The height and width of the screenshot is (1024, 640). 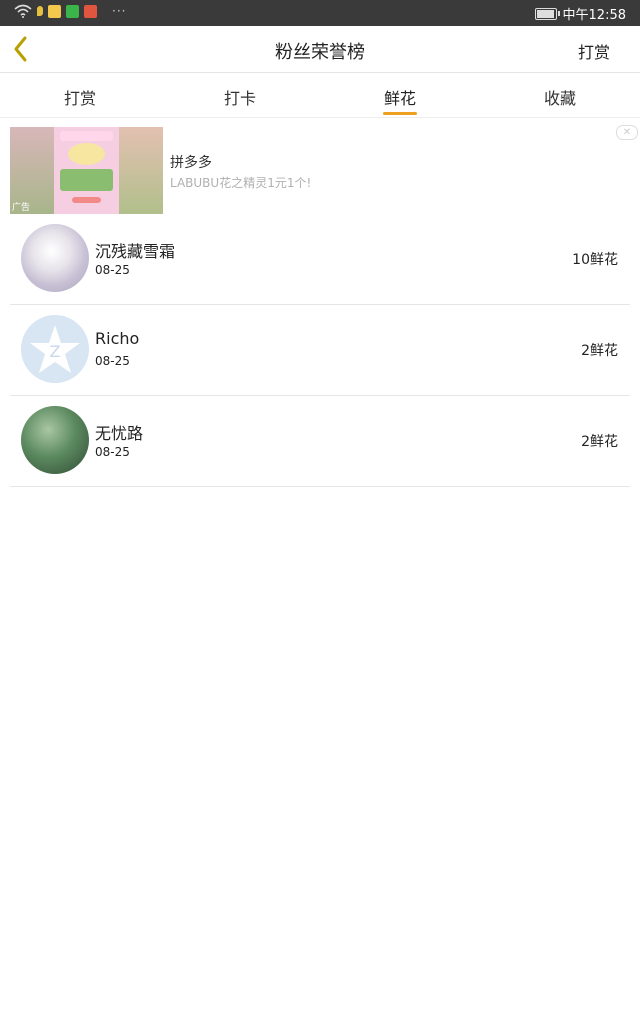 I want to click on ad-banner: 广告 拼多多 LABUBU花之精灵1元1个! ✕, so click(x=325, y=170).